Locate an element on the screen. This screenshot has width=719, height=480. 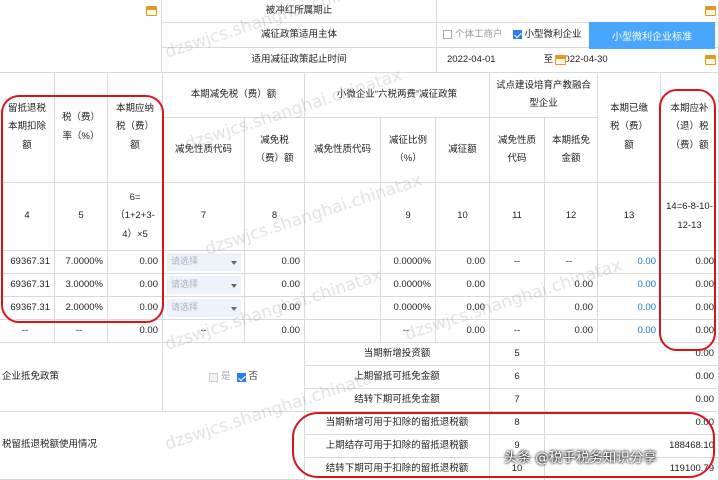
index-6: 6=（1+2+3-4）×5 is located at coordinates (135, 217).